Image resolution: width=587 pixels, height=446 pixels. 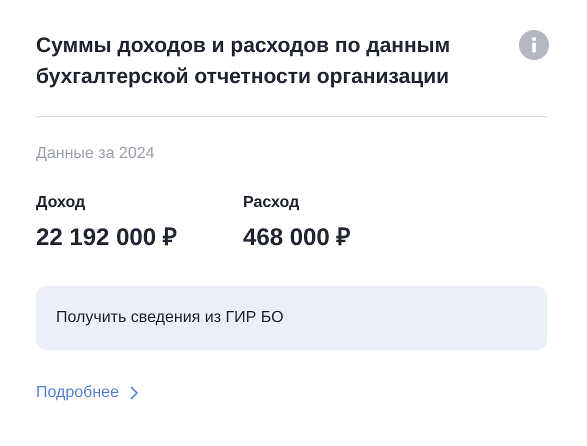 I want to click on more-link: Подробнее, so click(x=87, y=393).